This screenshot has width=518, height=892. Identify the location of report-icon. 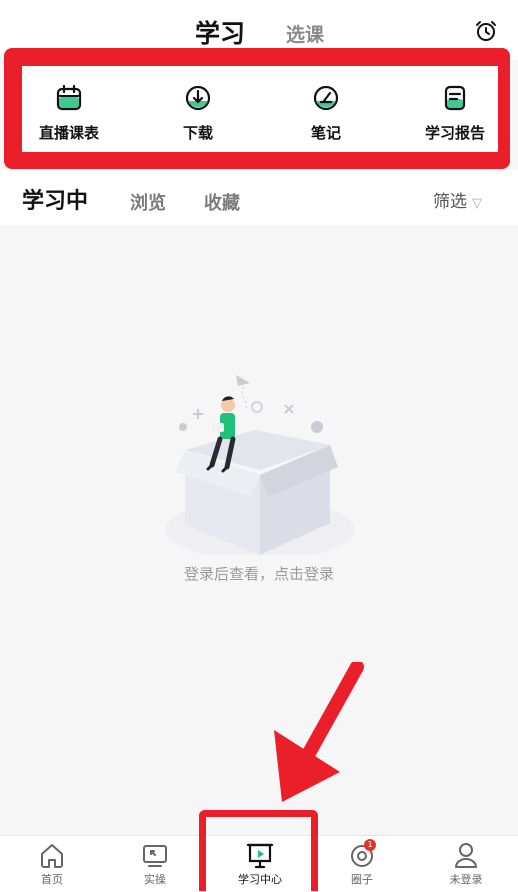
(455, 98).